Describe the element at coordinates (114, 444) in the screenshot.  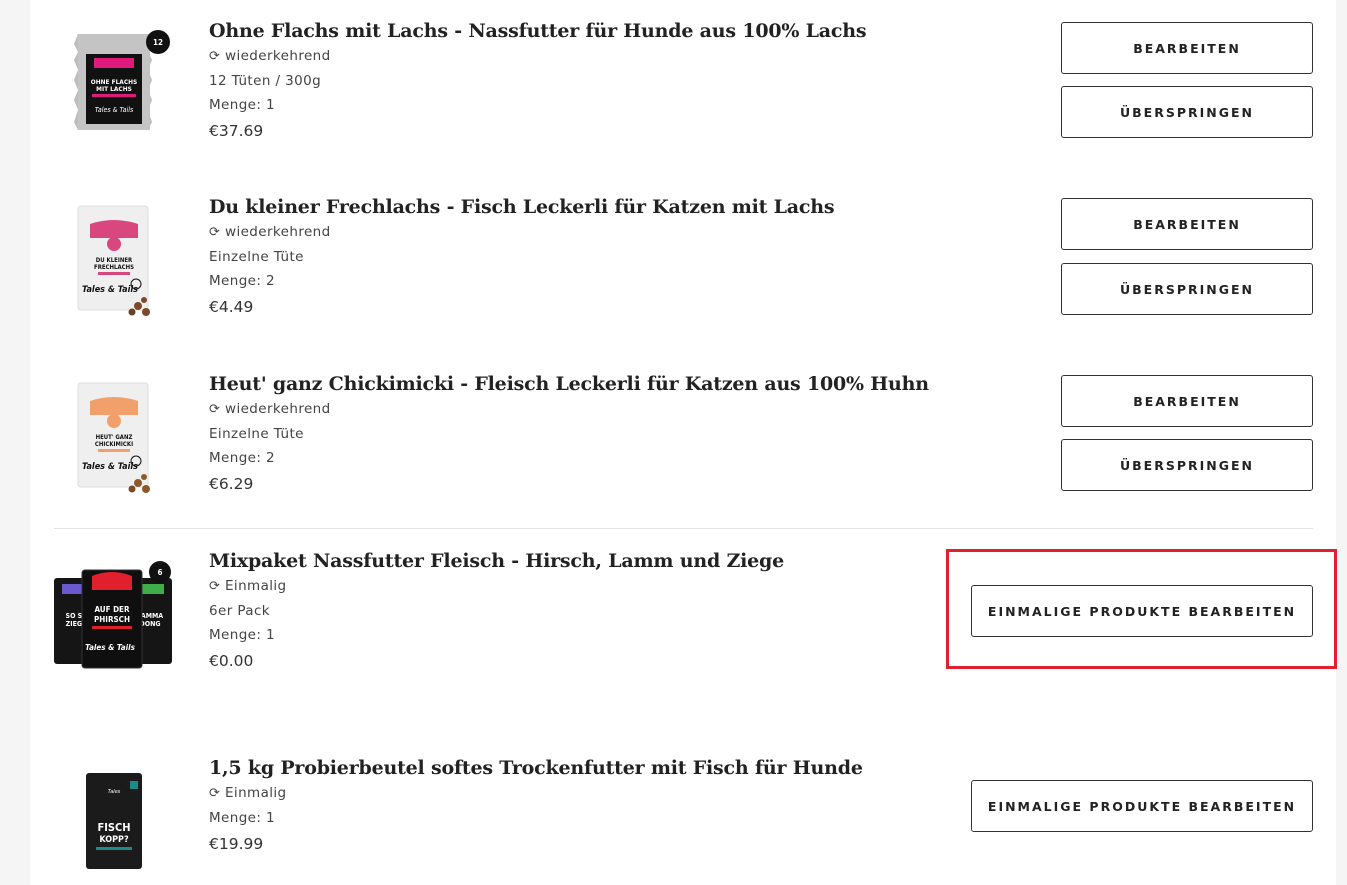
I see `svg-text: CHICKIMICKI` at that location.